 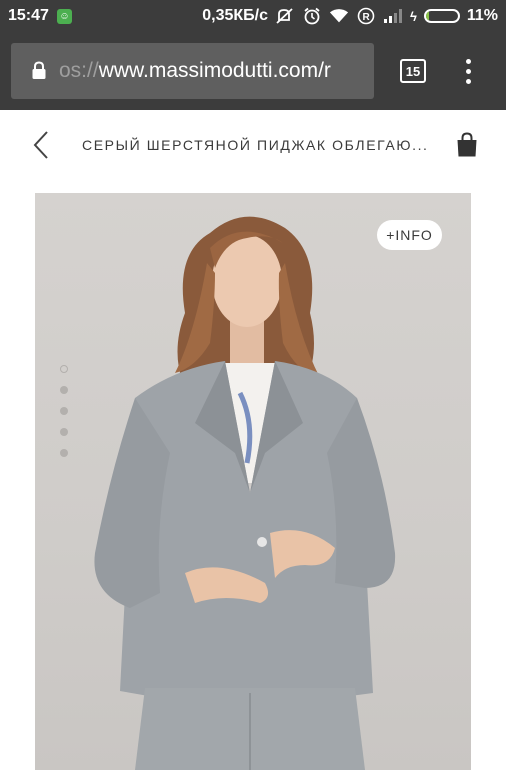 What do you see at coordinates (413, 71) in the screenshot?
I see `tab-switcher-button: 15` at bounding box center [413, 71].